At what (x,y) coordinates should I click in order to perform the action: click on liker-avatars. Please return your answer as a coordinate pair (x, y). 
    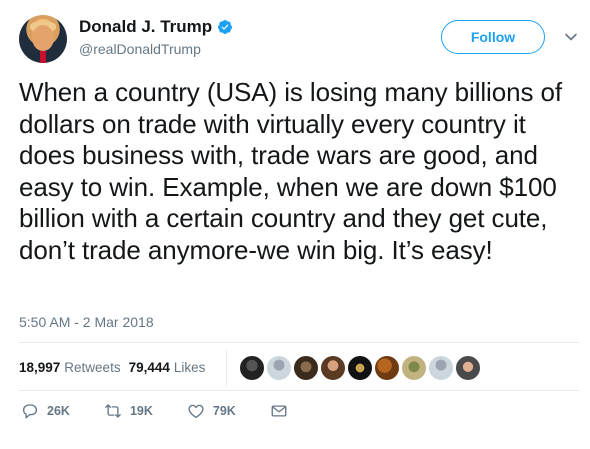
    Looking at the image, I should click on (360, 368).